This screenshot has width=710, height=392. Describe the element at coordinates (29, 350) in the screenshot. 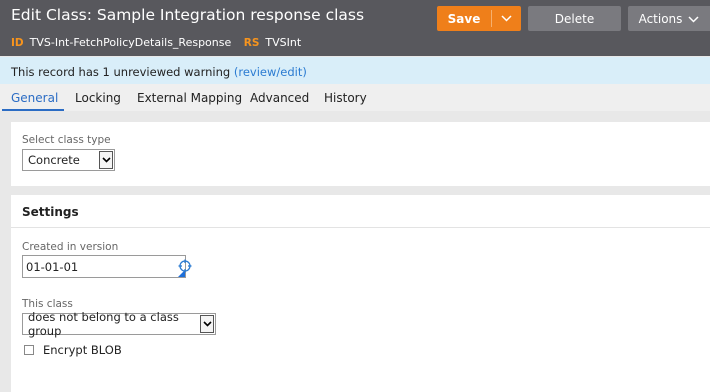

I see `encrypt-blob-checkbox` at that location.